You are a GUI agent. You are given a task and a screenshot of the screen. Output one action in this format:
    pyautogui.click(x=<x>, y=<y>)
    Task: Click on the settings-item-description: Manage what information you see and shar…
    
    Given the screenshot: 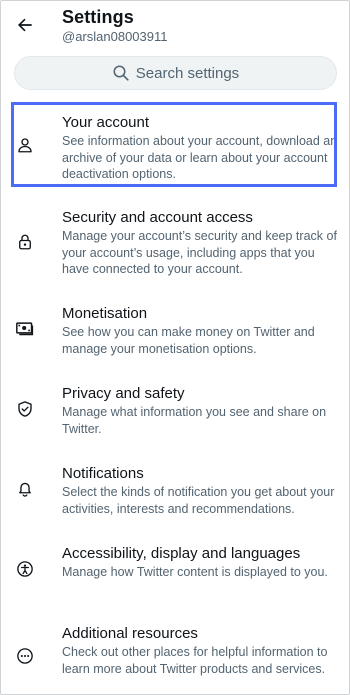 What is the action you would take?
    pyautogui.click(x=194, y=420)
    